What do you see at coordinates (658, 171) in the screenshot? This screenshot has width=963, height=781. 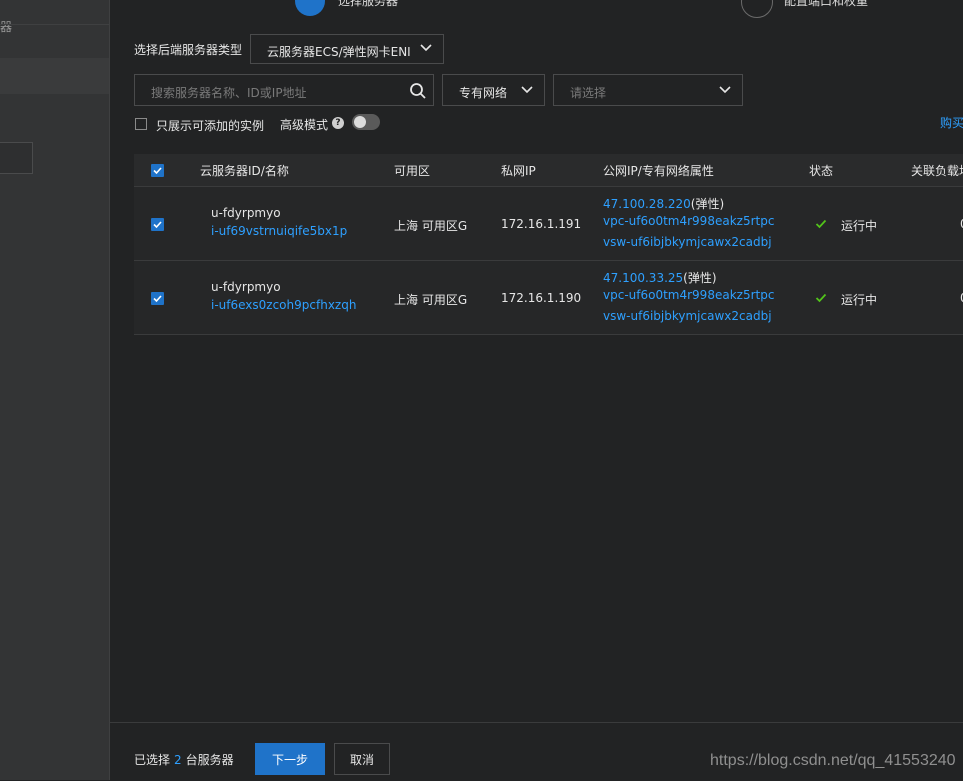 I see `header-public-ip: 公网IP/专有网络属性` at bounding box center [658, 171].